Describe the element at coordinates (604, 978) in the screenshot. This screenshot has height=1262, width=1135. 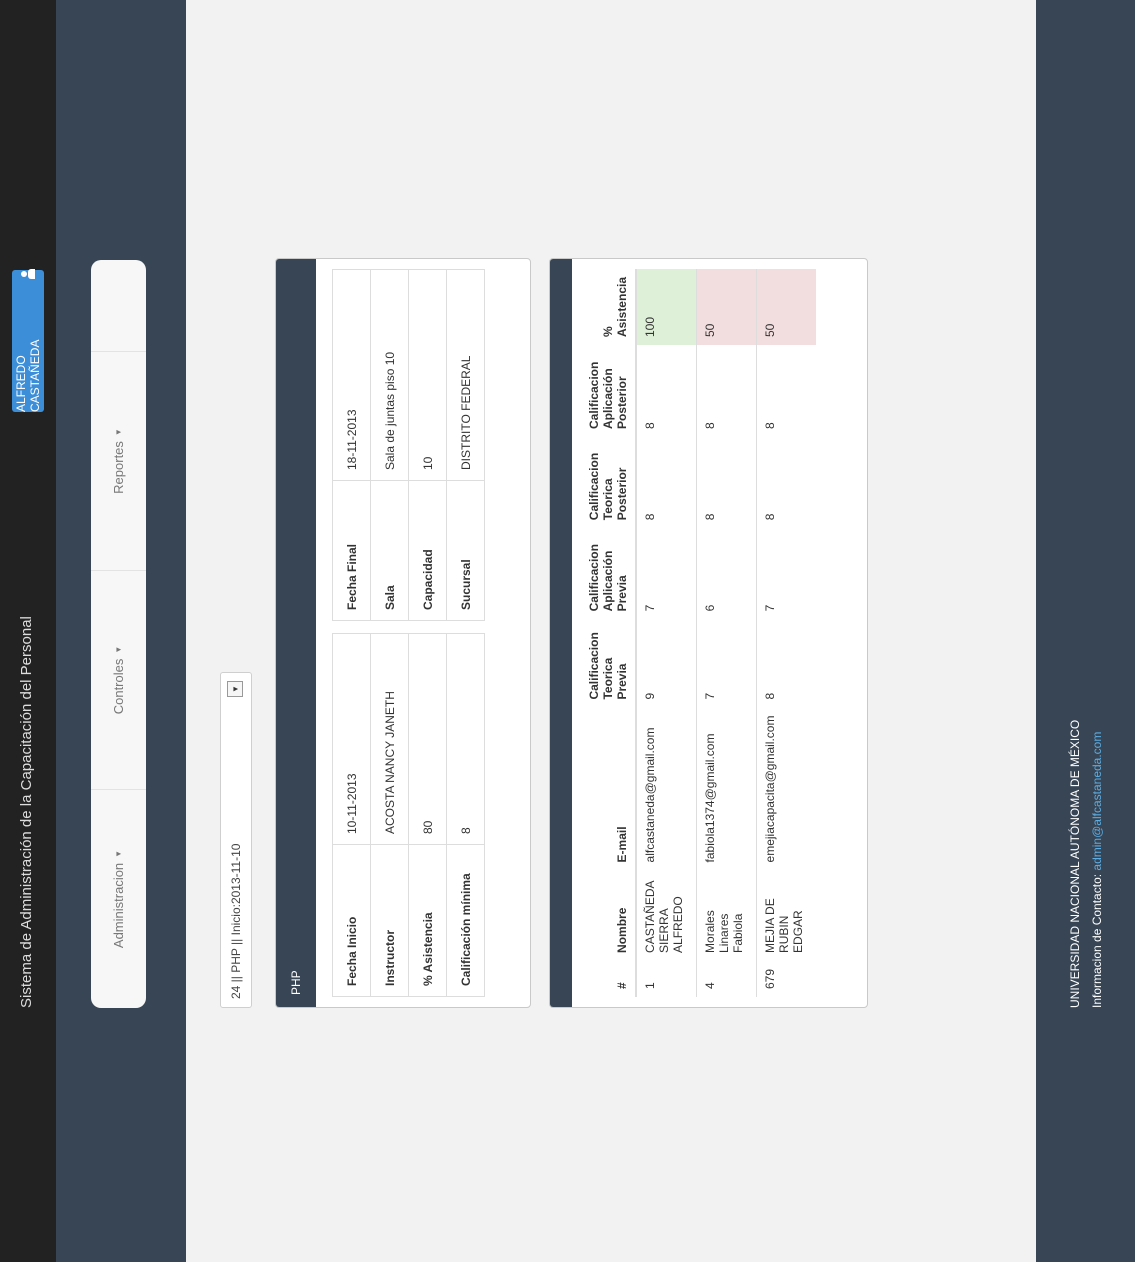
I see `col-header-number: #` at that location.